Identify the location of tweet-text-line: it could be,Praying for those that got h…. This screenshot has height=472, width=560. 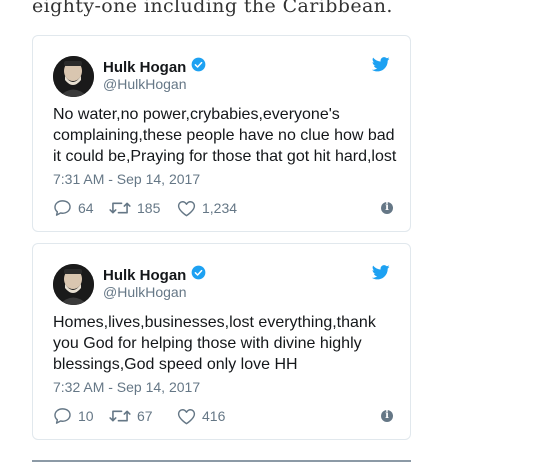
(225, 156).